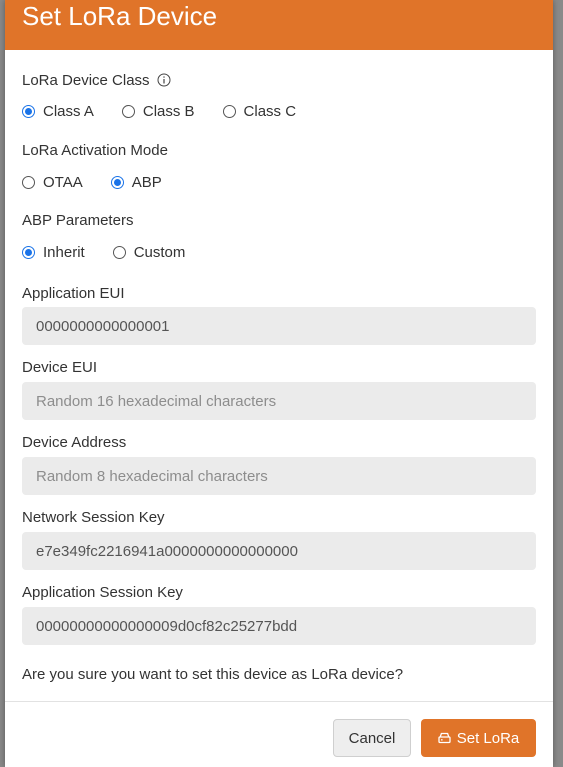 The image size is (563, 767). What do you see at coordinates (488, 738) in the screenshot?
I see `set-lora-button-label: Set LoRa` at bounding box center [488, 738].